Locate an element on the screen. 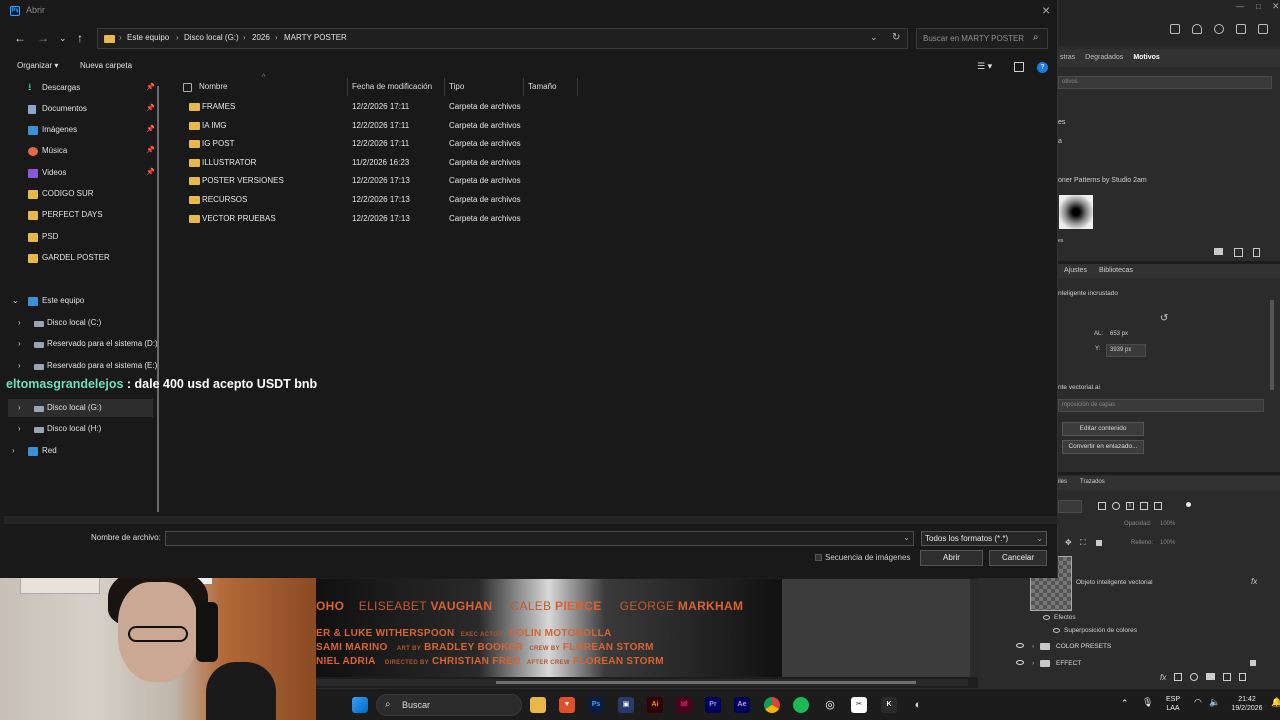 The width and height of the screenshot is (1280, 720). file-type-filter: Todos los formatos (*.*) ⌄ is located at coordinates (984, 538).